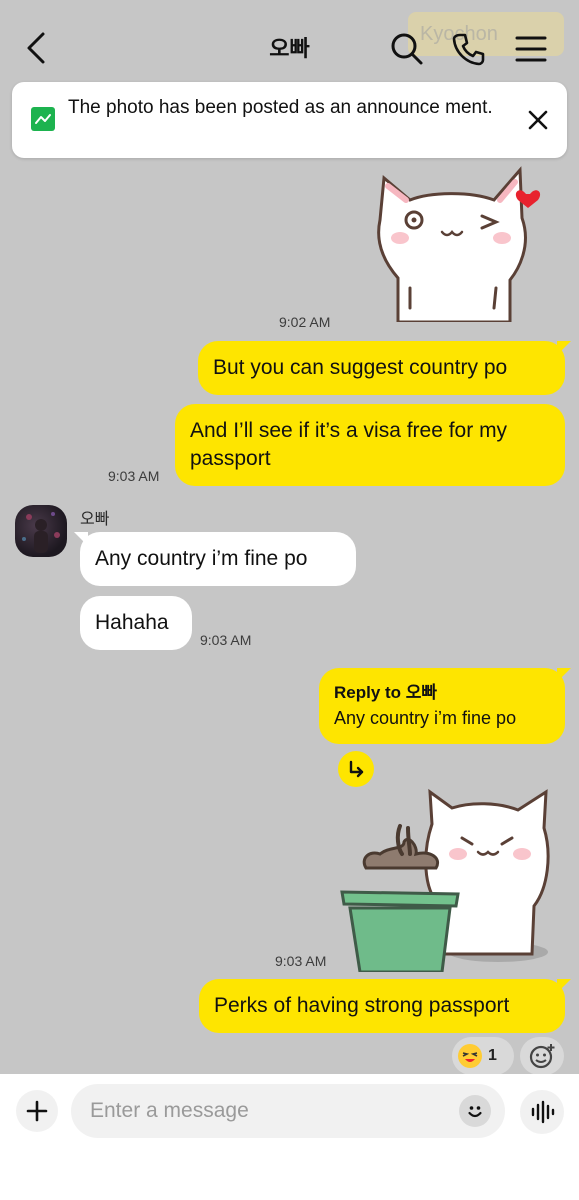 The image size is (579, 1200). What do you see at coordinates (386, 692) in the screenshot?
I see `reply-title: Reply to 오빠` at bounding box center [386, 692].